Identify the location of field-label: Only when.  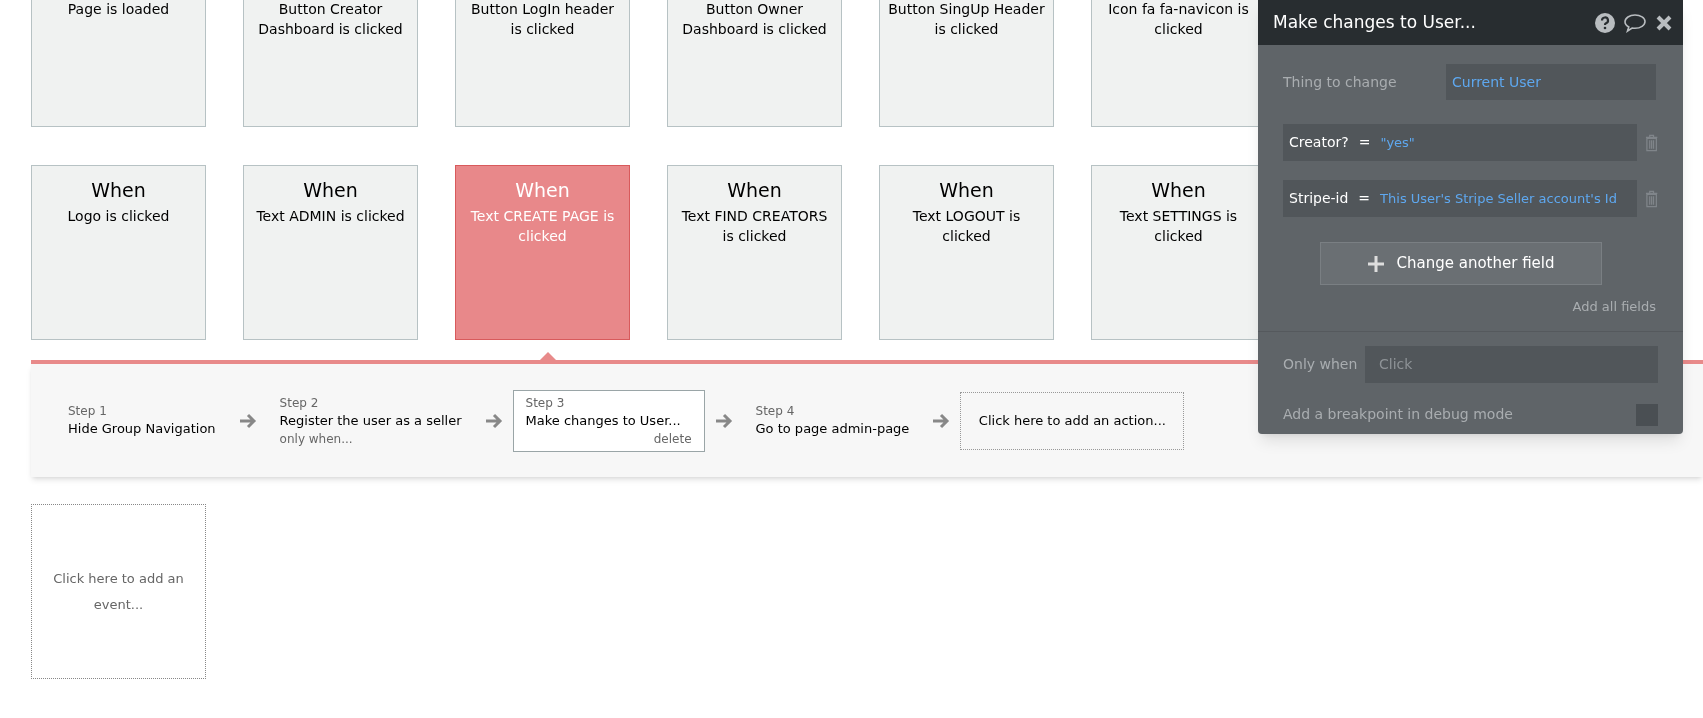
(1321, 364).